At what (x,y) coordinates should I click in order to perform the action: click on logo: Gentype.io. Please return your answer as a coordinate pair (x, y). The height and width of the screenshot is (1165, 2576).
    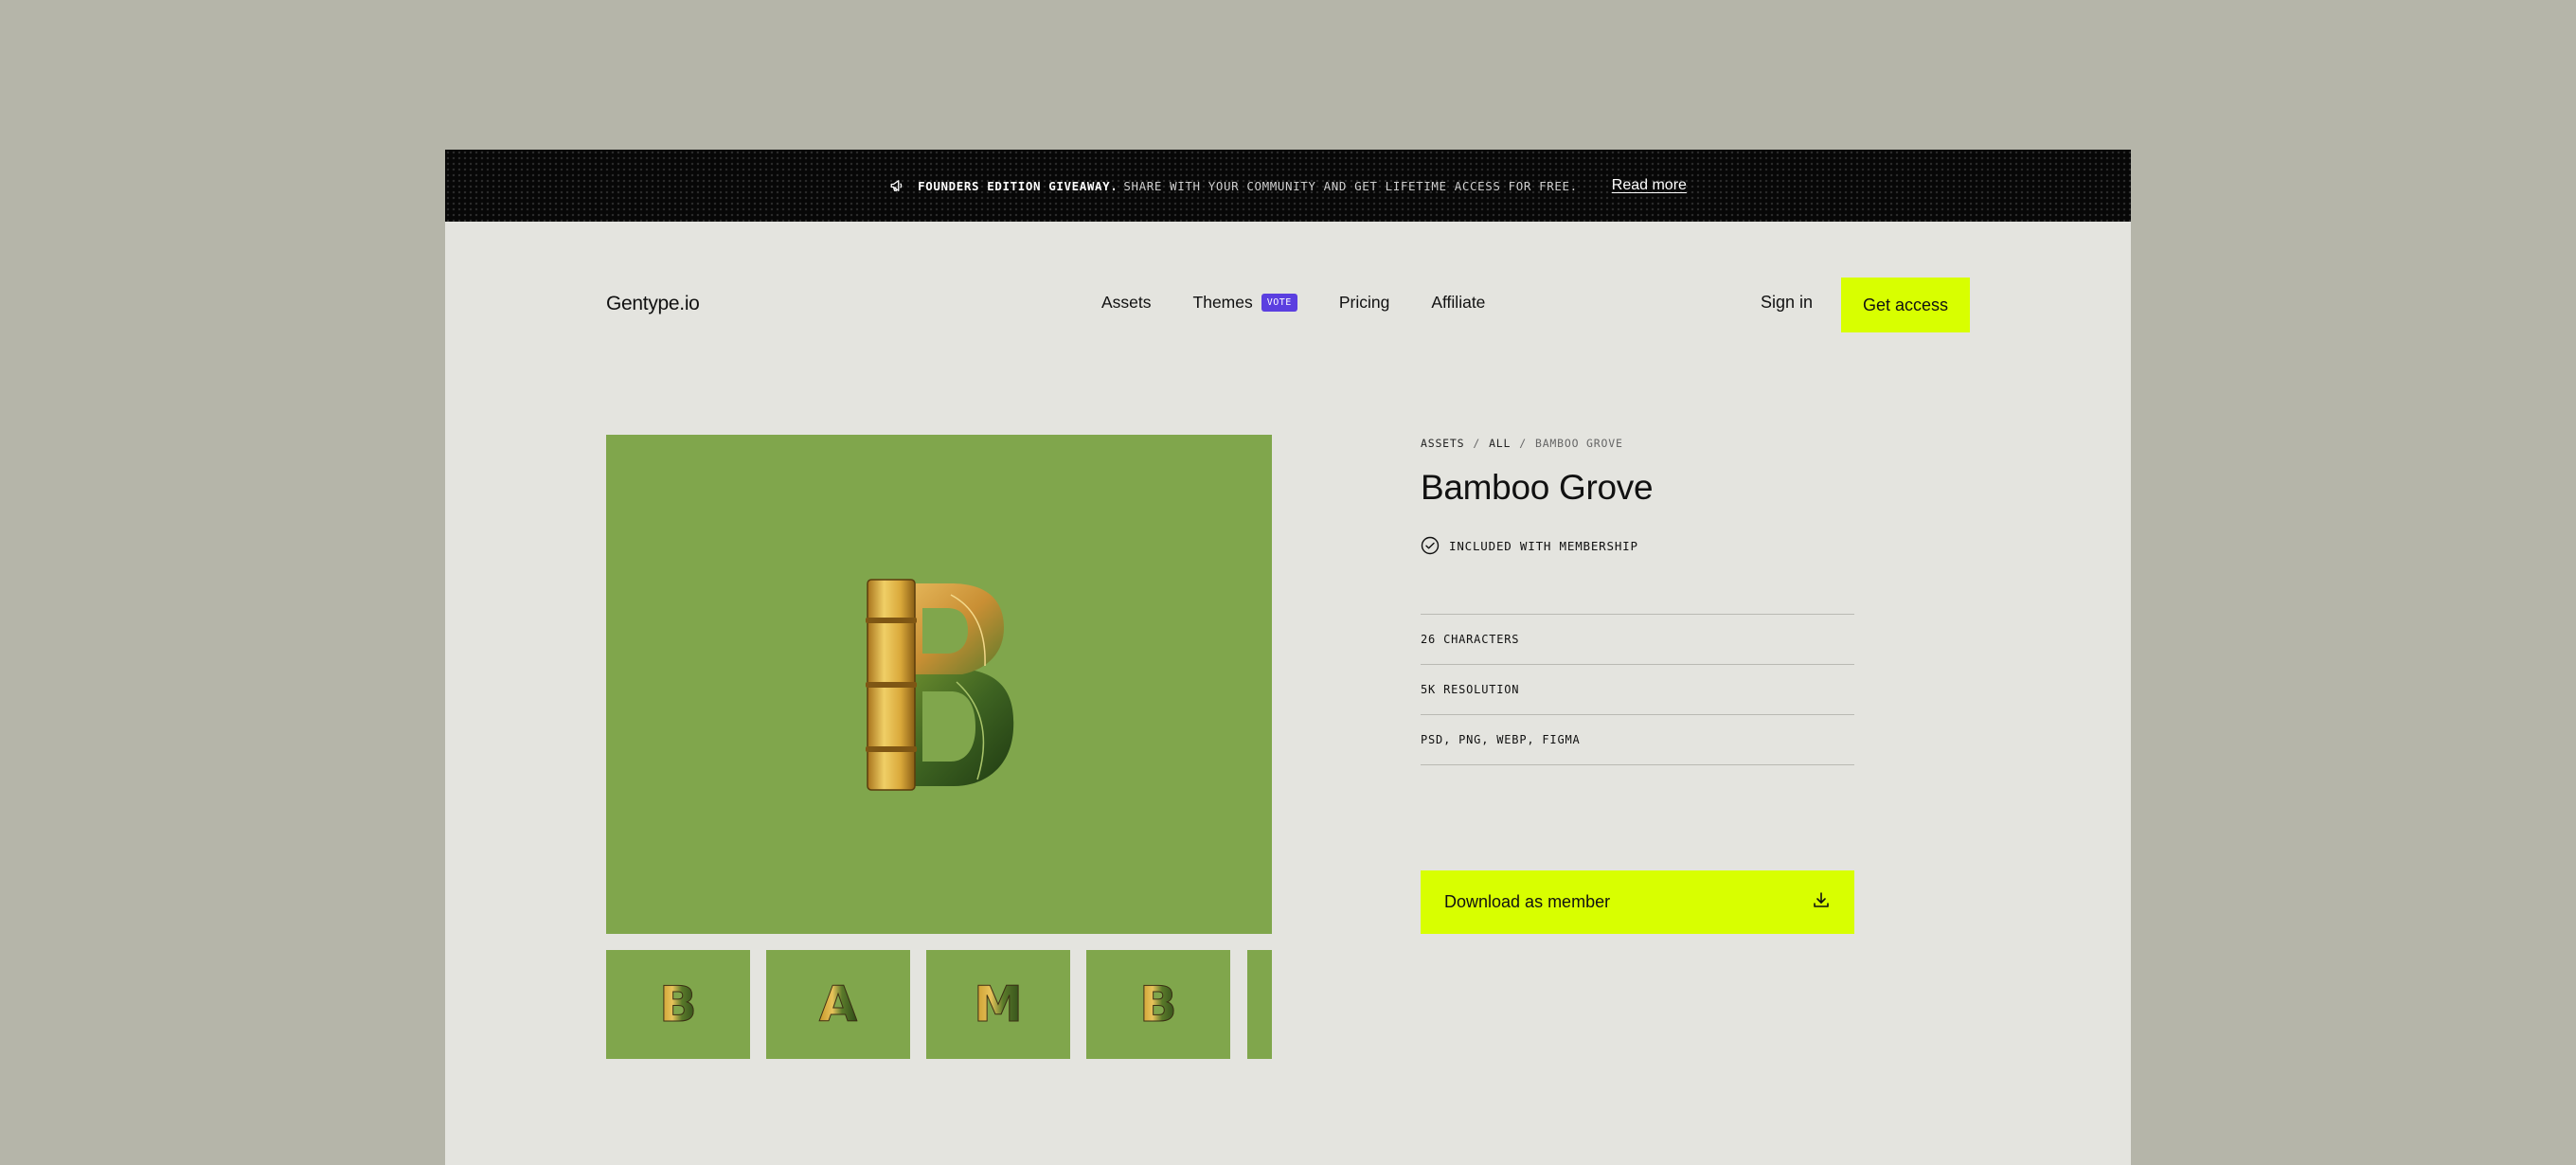
    Looking at the image, I should click on (653, 304).